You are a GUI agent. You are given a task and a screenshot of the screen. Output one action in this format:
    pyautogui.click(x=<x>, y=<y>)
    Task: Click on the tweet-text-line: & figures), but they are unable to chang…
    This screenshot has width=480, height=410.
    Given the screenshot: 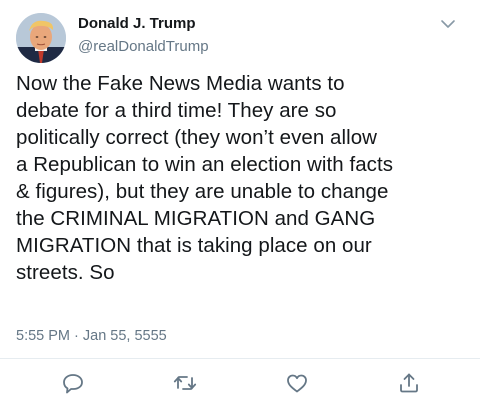 What is the action you would take?
    pyautogui.click(x=202, y=191)
    